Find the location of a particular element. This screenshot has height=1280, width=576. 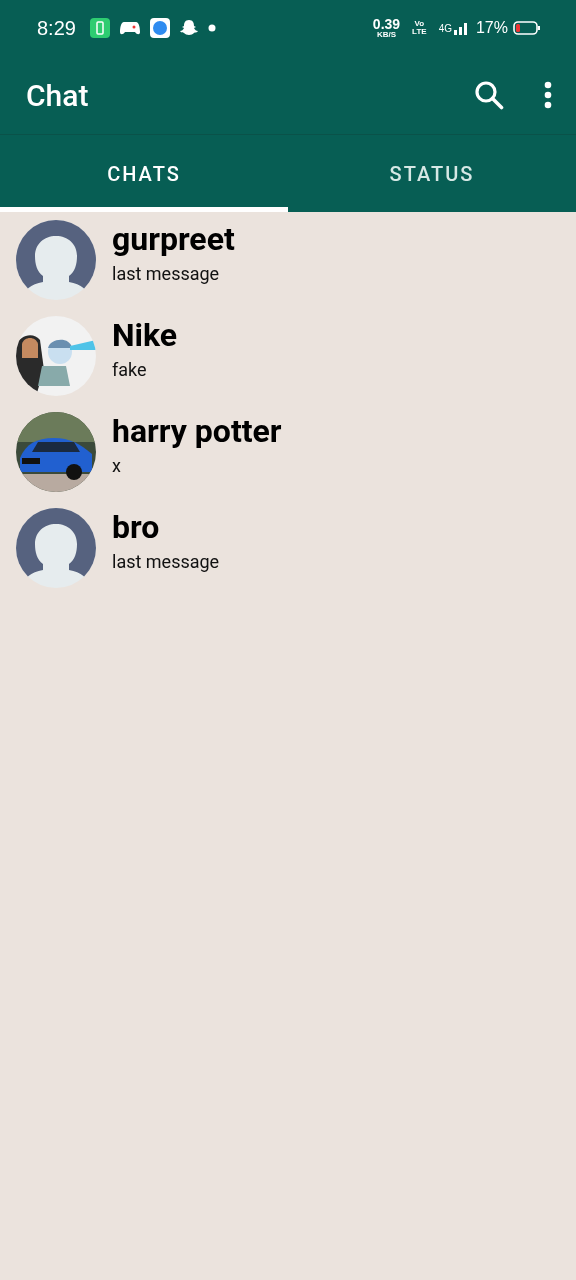

network-type: 4G is located at coordinates (445, 28).